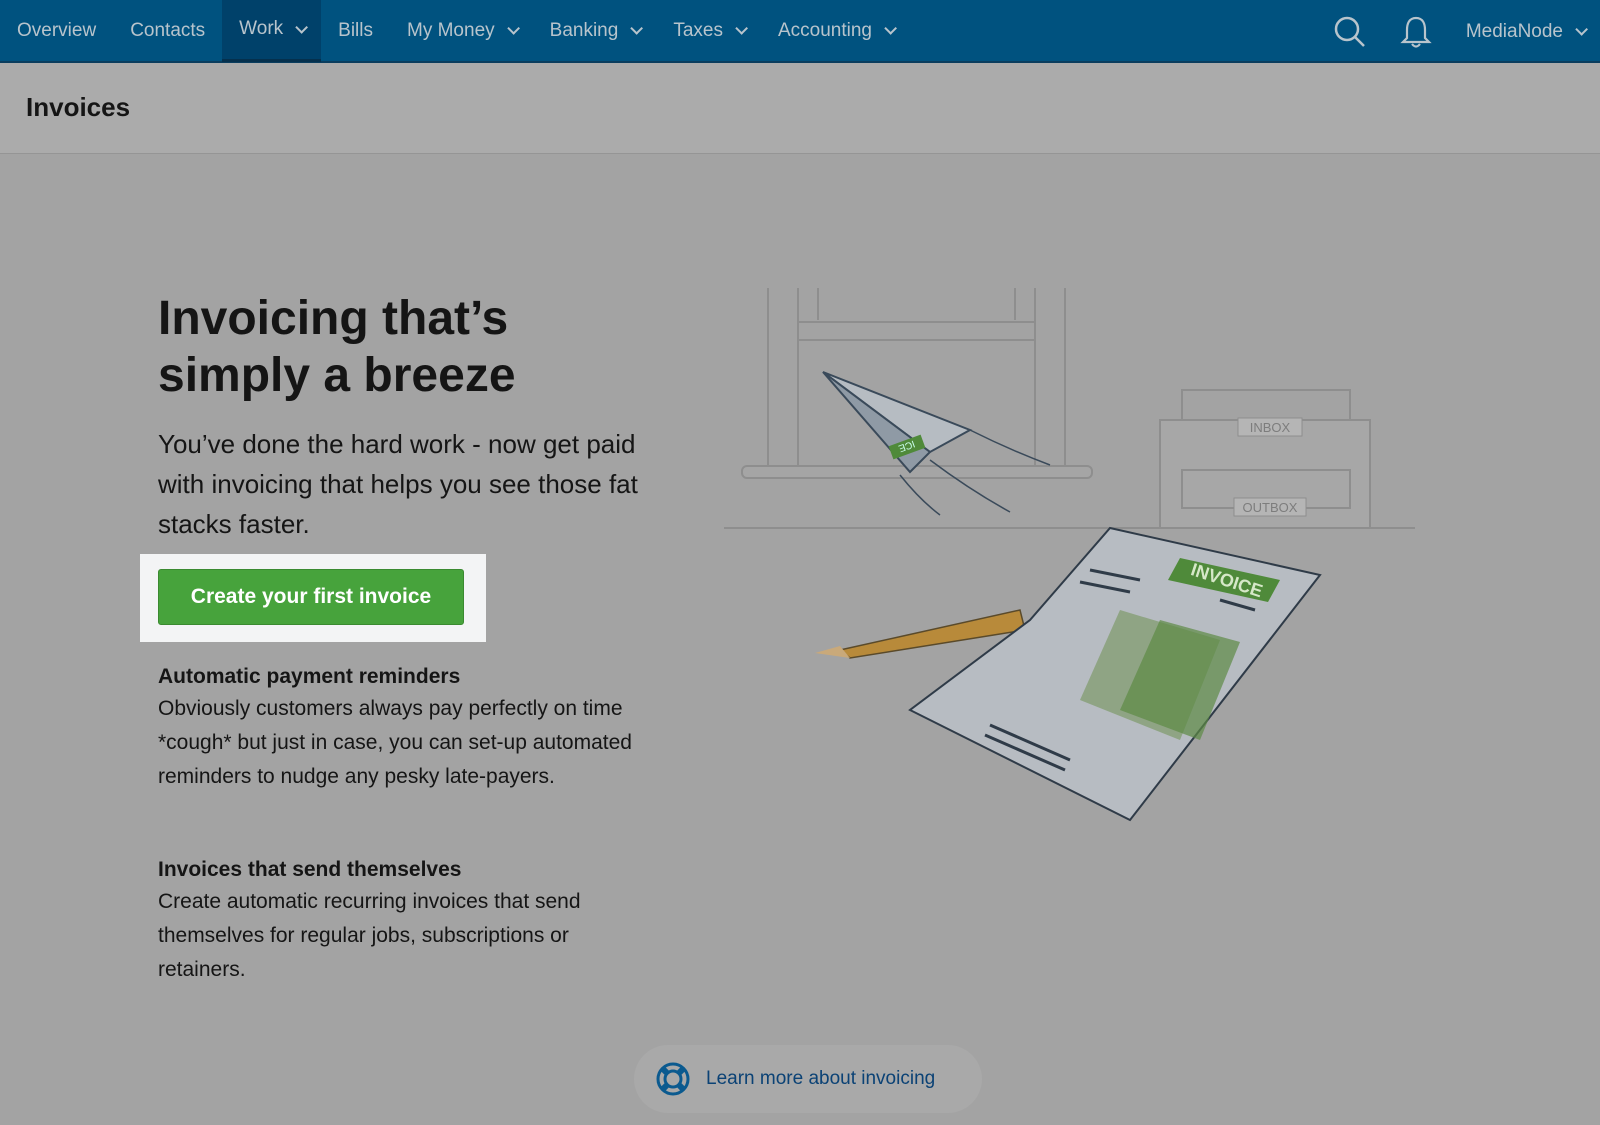 This screenshot has height=1125, width=1600. What do you see at coordinates (403, 347) in the screenshot?
I see `hero-title: Invoicing that’s simply a breeze` at bounding box center [403, 347].